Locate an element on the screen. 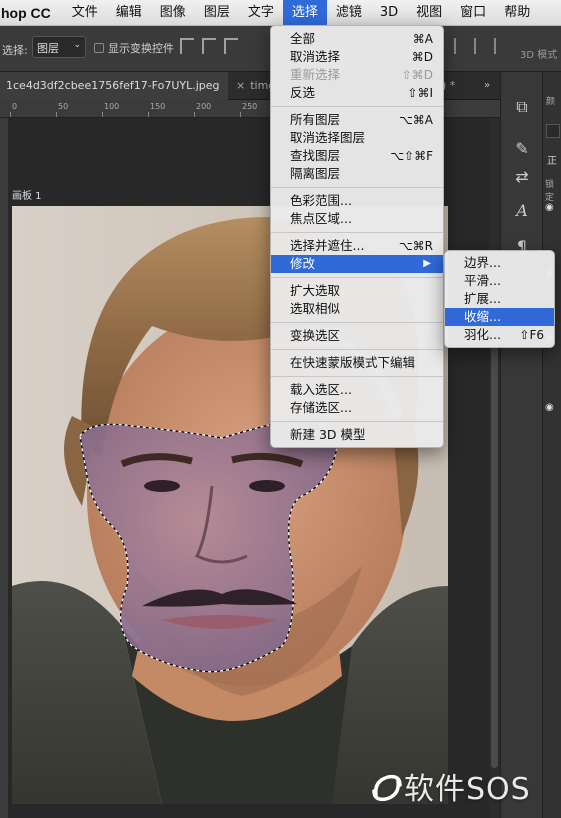 Image resolution: width=561 pixels, height=818 pixels. show-transform-label: 显示变换控件 is located at coordinates (141, 48).